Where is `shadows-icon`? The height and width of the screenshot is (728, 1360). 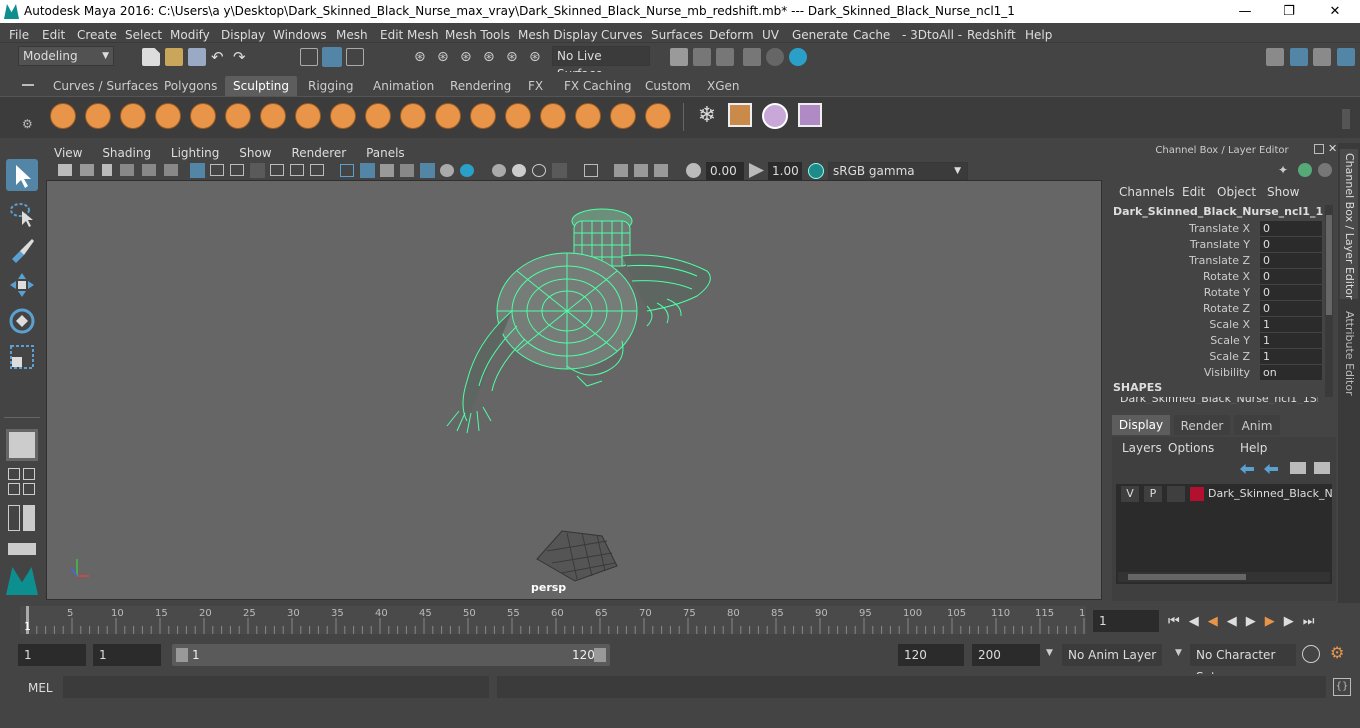
shadows-icon is located at coordinates (467, 170).